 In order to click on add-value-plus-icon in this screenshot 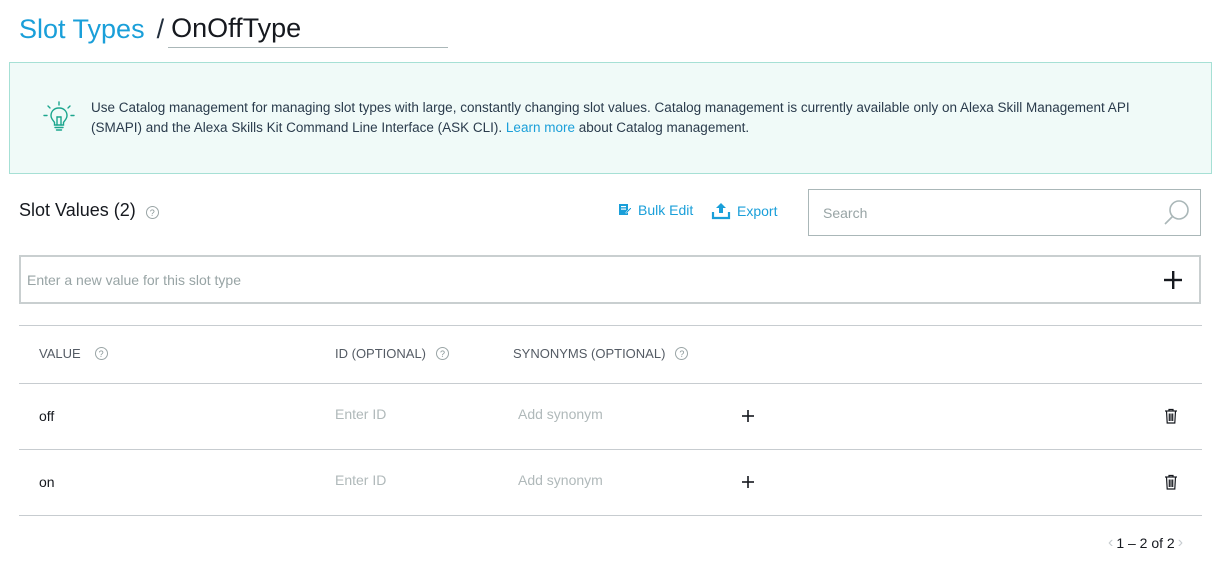, I will do `click(1173, 280)`.